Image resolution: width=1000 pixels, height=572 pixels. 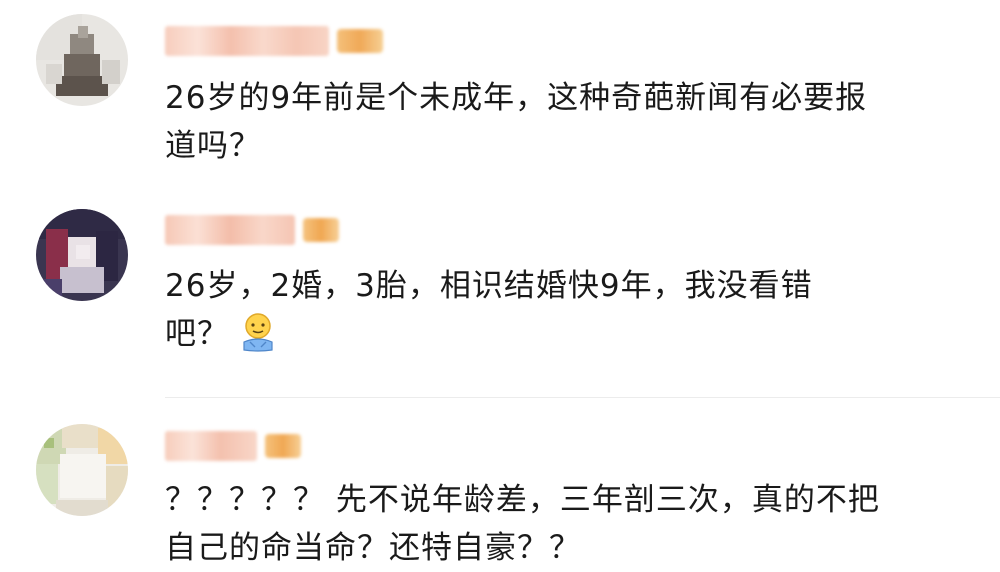 What do you see at coordinates (213, 146) in the screenshot?
I see `comment-text-line: 道吗？` at bounding box center [213, 146].